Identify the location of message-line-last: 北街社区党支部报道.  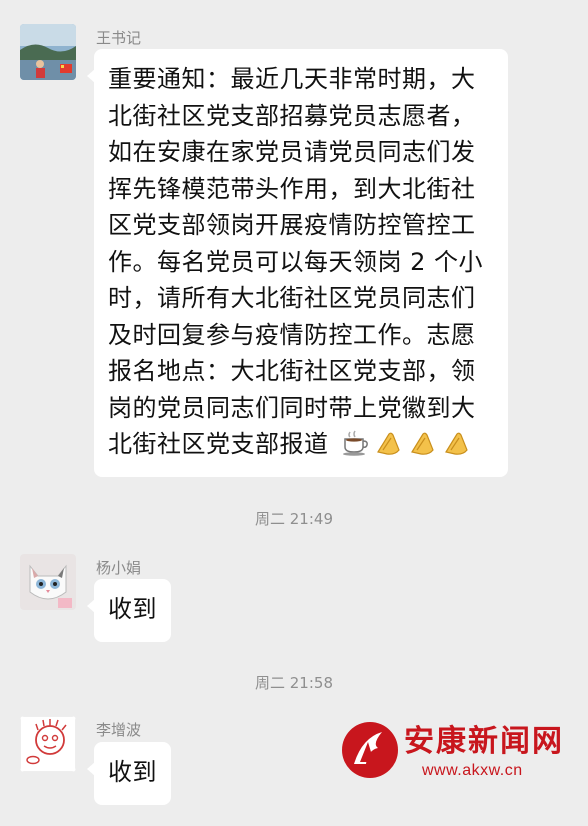
(301, 444).